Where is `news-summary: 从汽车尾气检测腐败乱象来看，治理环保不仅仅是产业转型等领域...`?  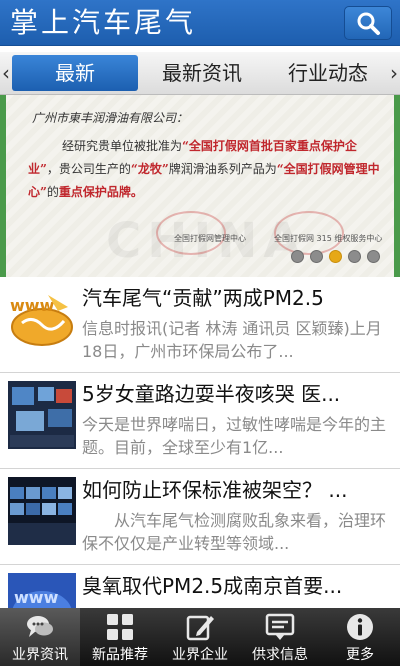 news-summary: 从汽车尾气检测腐败乱象来看，治理环保不仅仅是产业转型等领域... is located at coordinates (234, 532).